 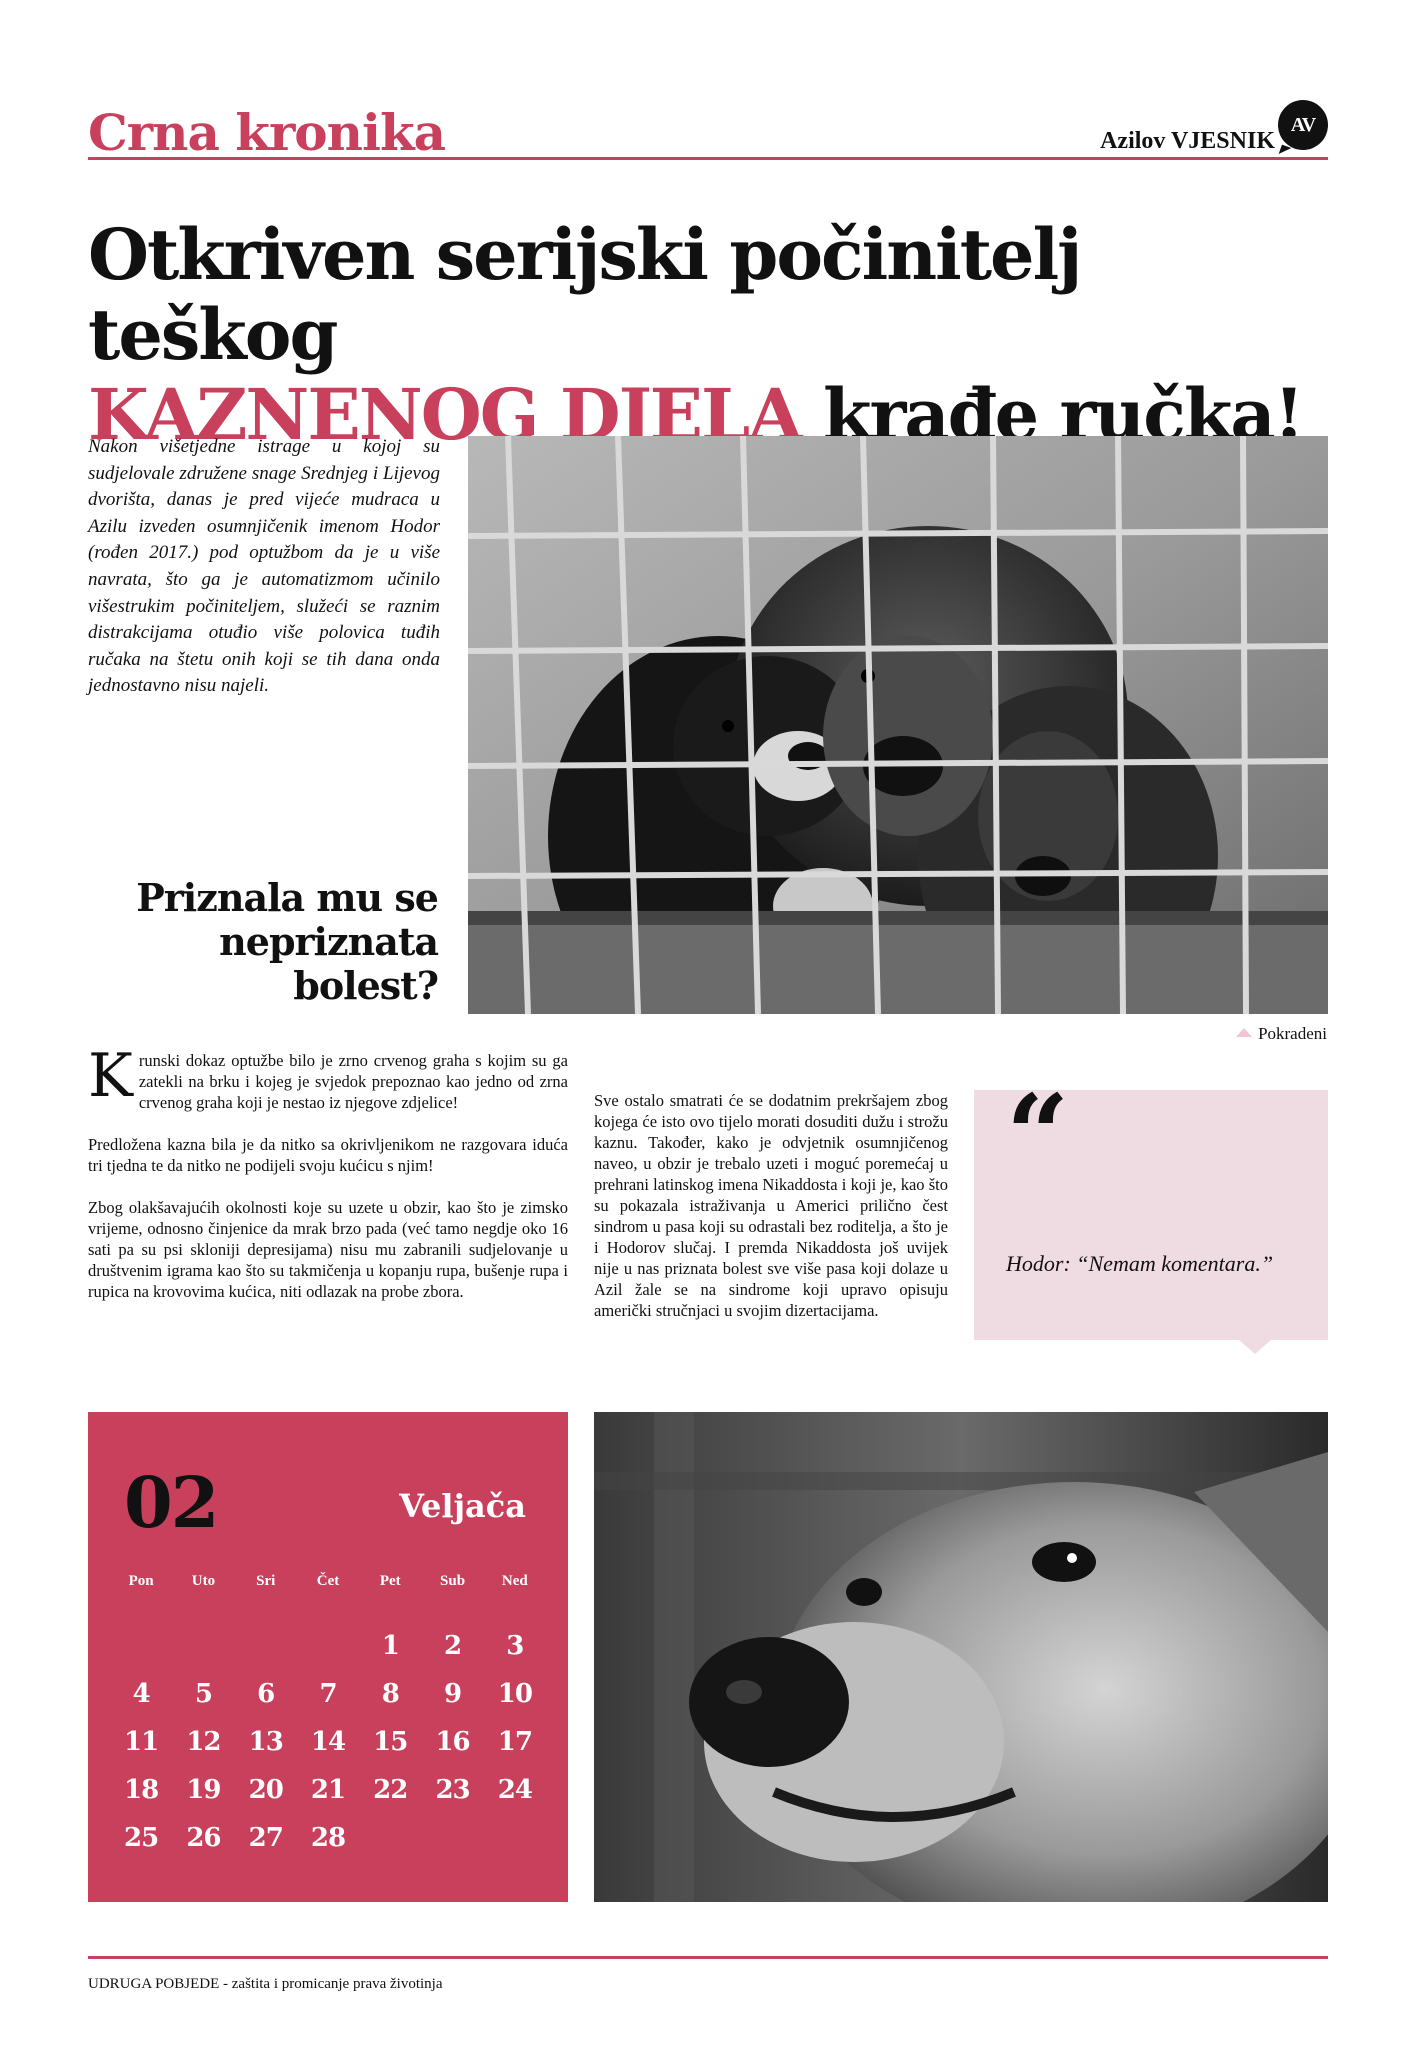 What do you see at coordinates (452, 1790) in the screenshot?
I see `calendar-day: 23` at bounding box center [452, 1790].